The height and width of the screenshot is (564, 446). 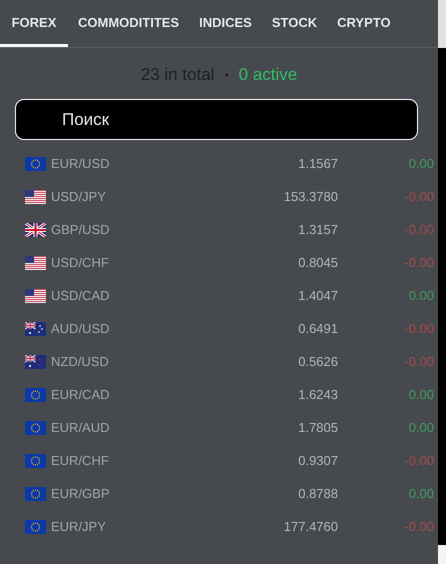 I want to click on active-count: 0 active, so click(x=268, y=75).